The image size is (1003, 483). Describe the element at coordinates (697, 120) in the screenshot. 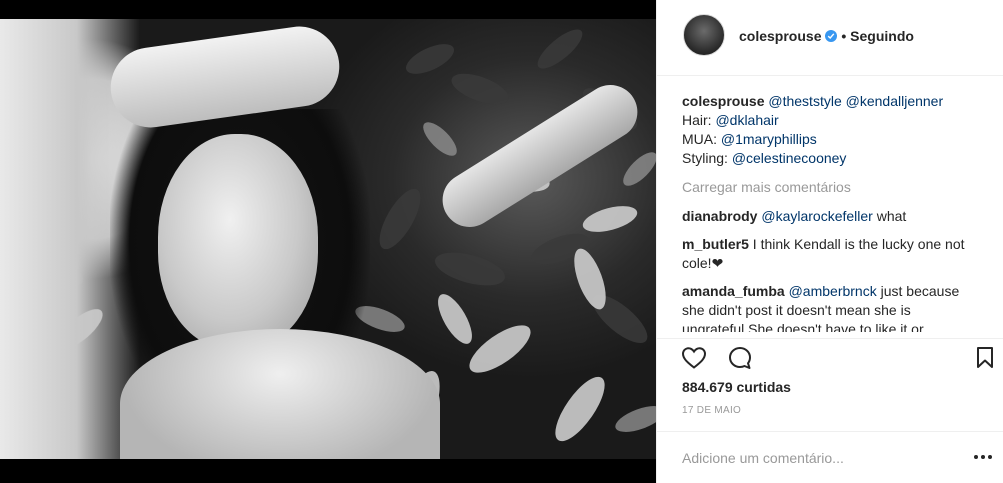

I see `hair-label: Hair:` at that location.